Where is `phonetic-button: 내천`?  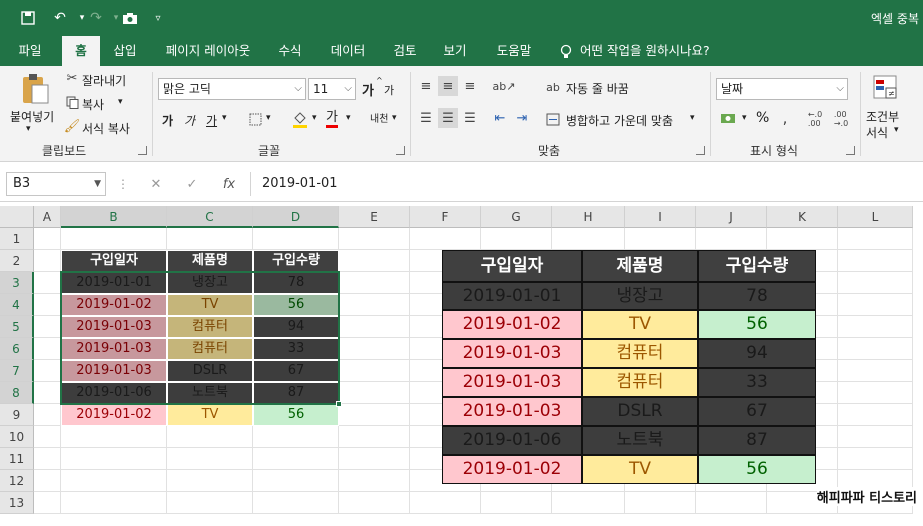
phonetic-button: 내천 is located at coordinates (379, 117).